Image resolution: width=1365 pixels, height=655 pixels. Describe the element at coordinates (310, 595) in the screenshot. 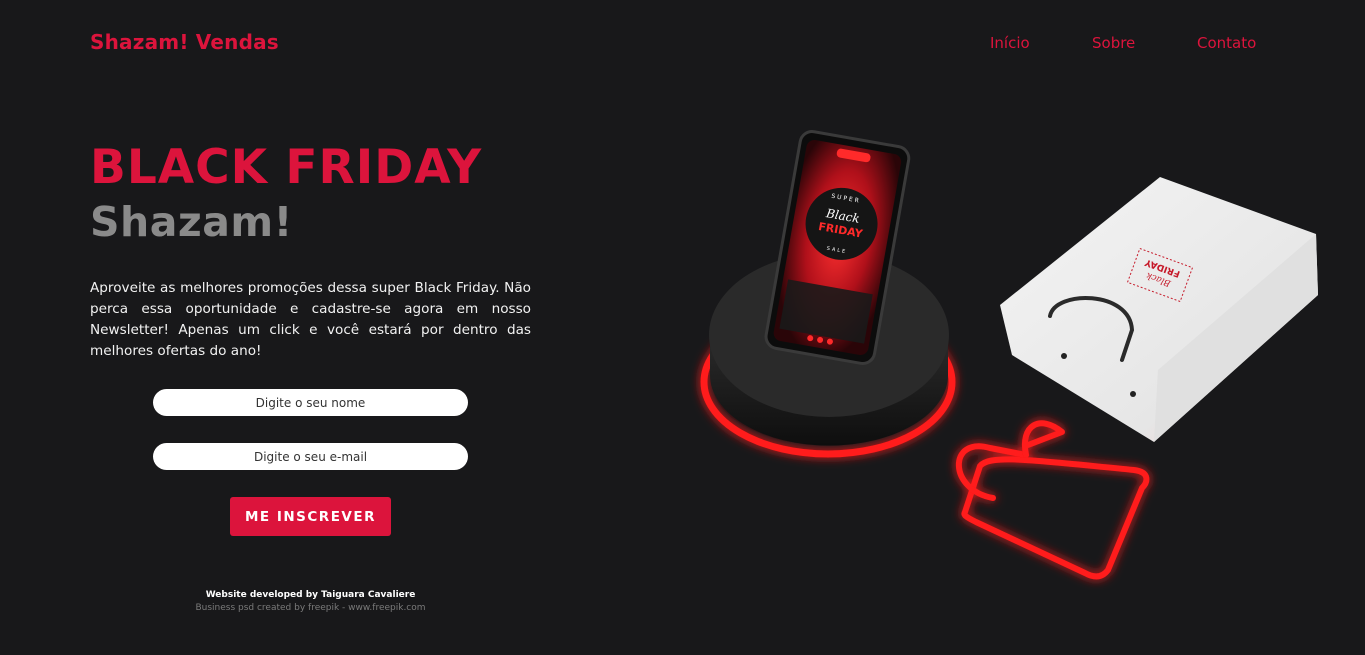

I see `developer-credit: Website developed by Taiguara Cavaliere` at that location.